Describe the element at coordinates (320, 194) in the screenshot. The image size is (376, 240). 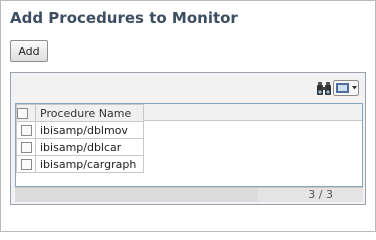
I see `page-count: 3 / 3` at that location.